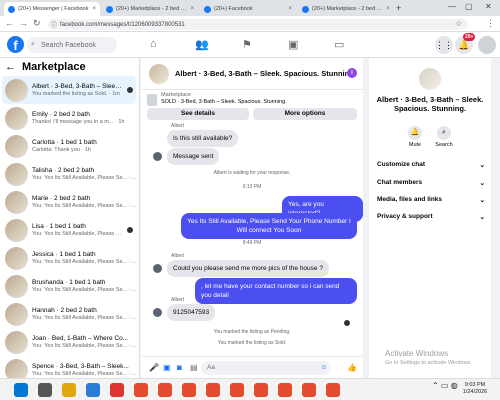  I want to click on windows-start-icon, so click(21, 390).